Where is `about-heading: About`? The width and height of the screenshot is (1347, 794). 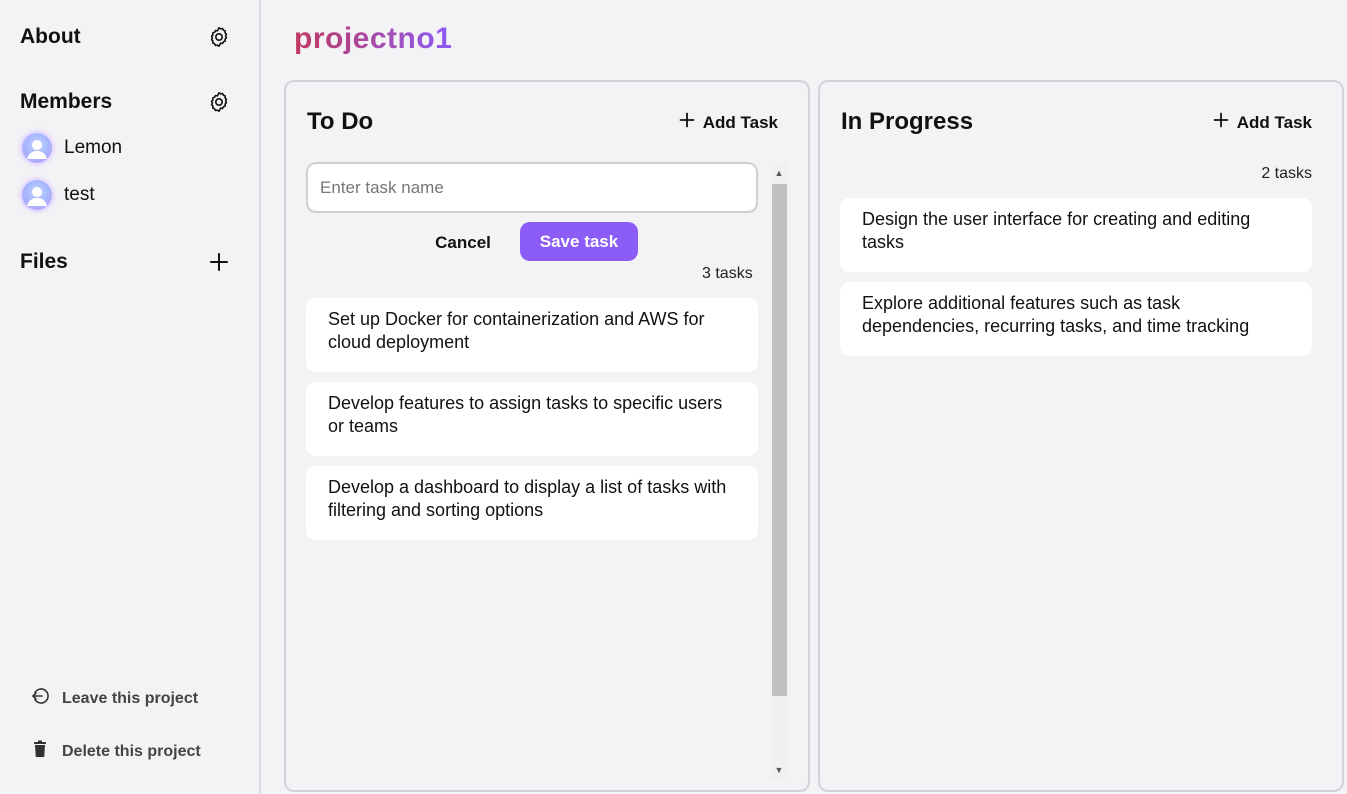 about-heading: About is located at coordinates (50, 36).